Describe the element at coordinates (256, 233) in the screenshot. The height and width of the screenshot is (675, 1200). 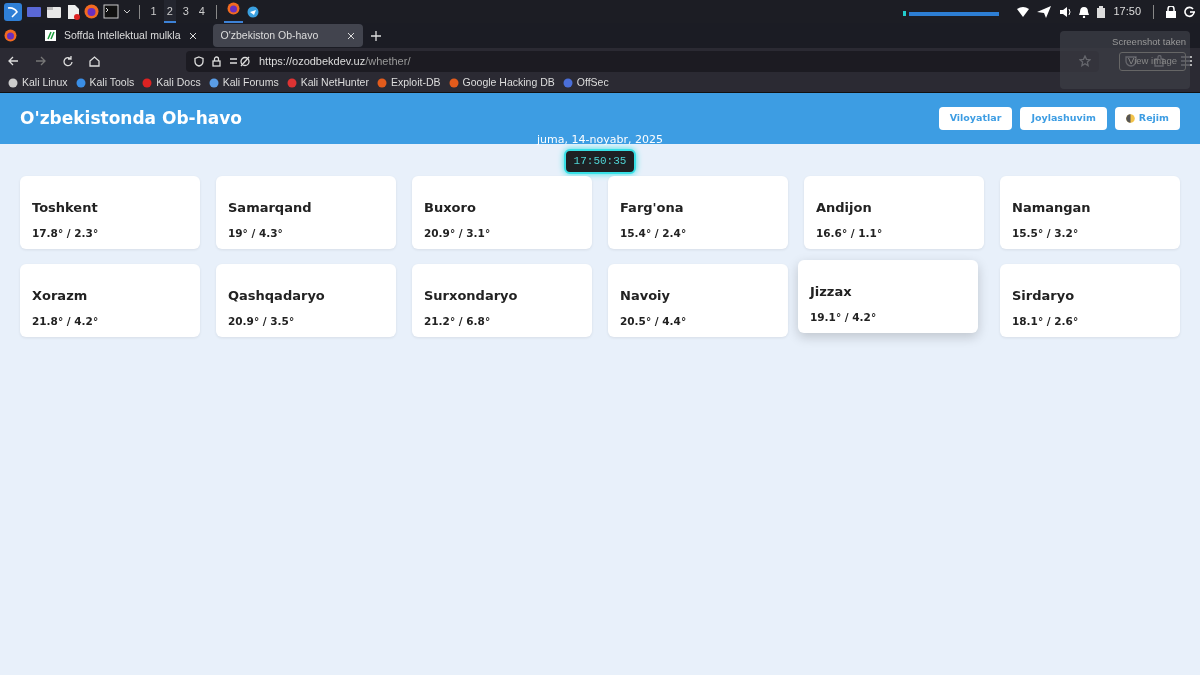
I see `temperature-text: 19° / 4.3°` at that location.